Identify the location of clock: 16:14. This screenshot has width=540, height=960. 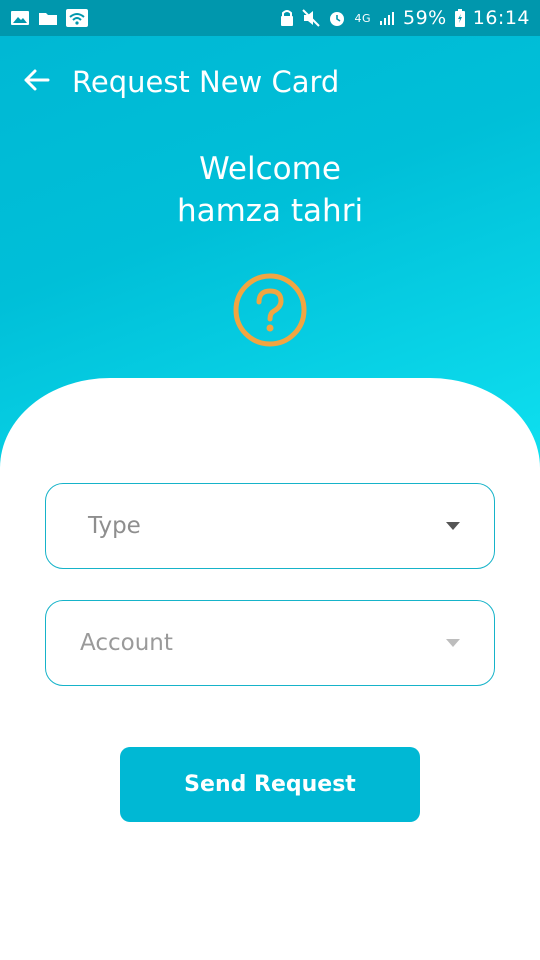
(501, 18).